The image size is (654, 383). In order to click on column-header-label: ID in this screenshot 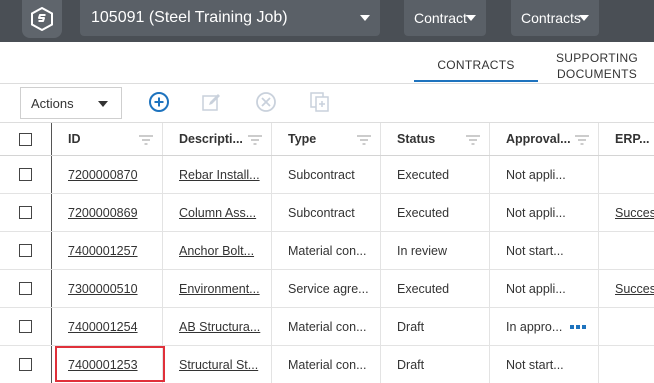, I will do `click(74, 139)`.